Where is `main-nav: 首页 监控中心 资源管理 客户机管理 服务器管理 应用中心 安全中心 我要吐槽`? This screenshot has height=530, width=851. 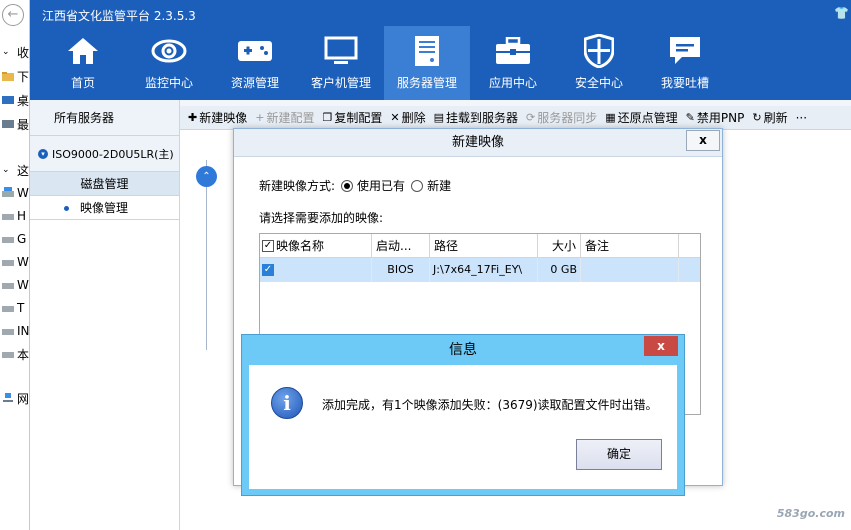 main-nav: 首页 监控中心 资源管理 客户机管理 服务器管理 应用中心 安全中心 我要吐槽 is located at coordinates (384, 63).